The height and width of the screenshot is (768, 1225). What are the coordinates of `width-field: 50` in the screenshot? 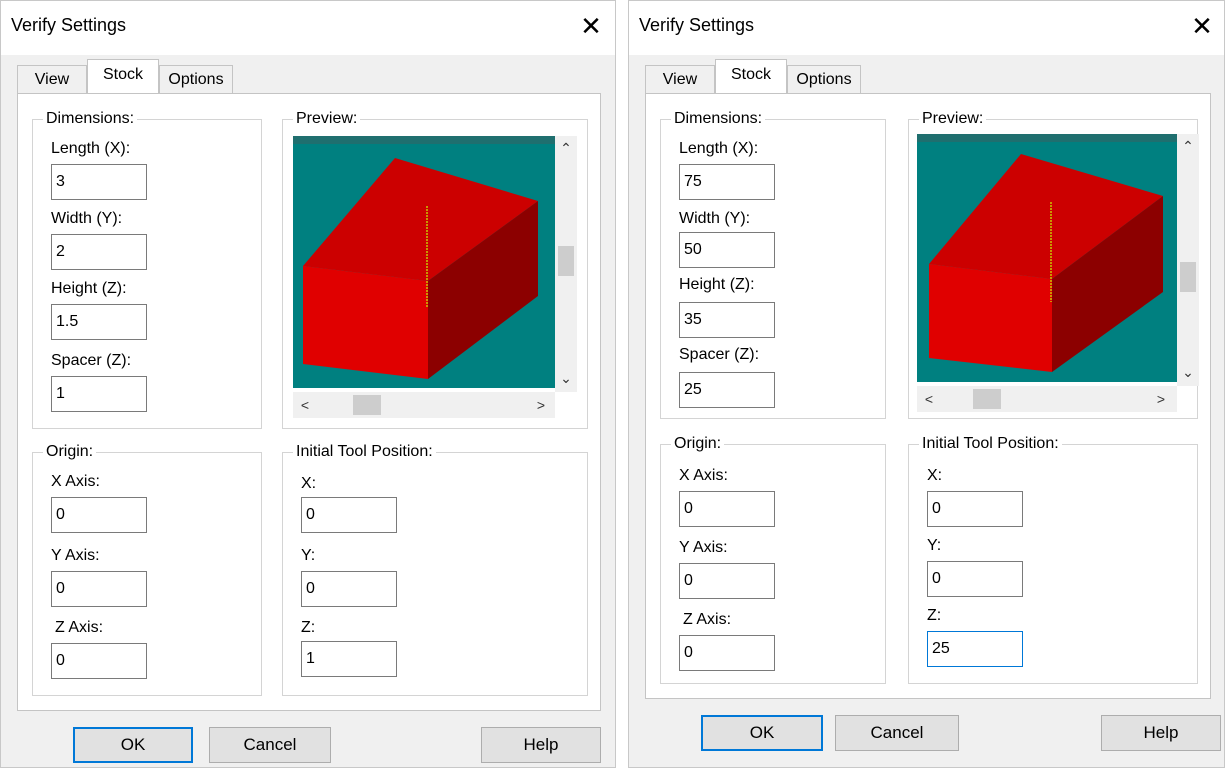 It's located at (727, 250).